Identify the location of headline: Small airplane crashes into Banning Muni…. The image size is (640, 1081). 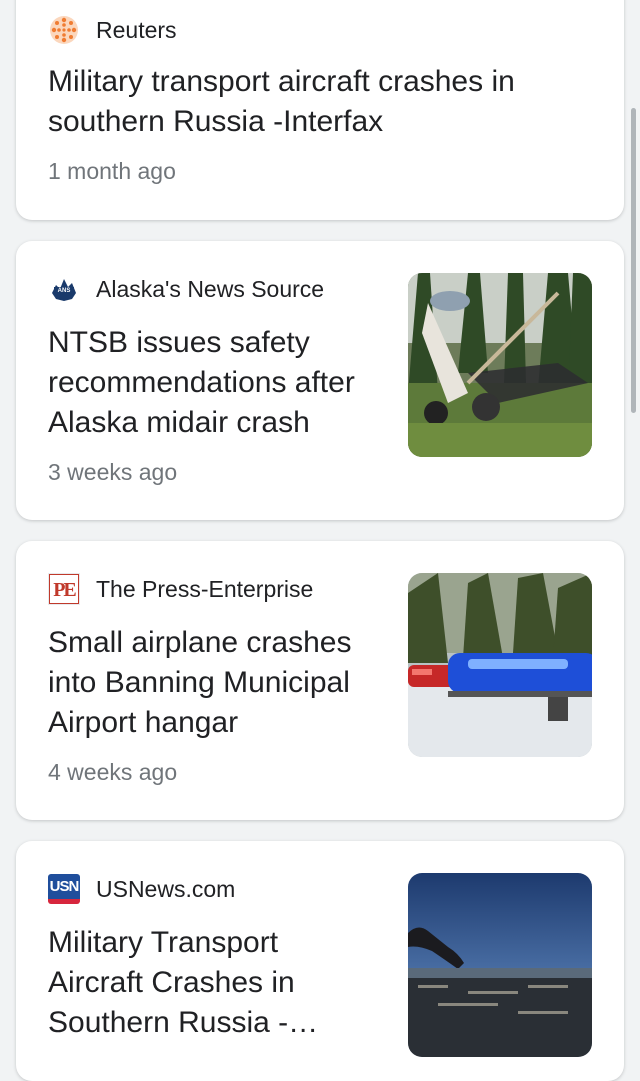
(218, 683).